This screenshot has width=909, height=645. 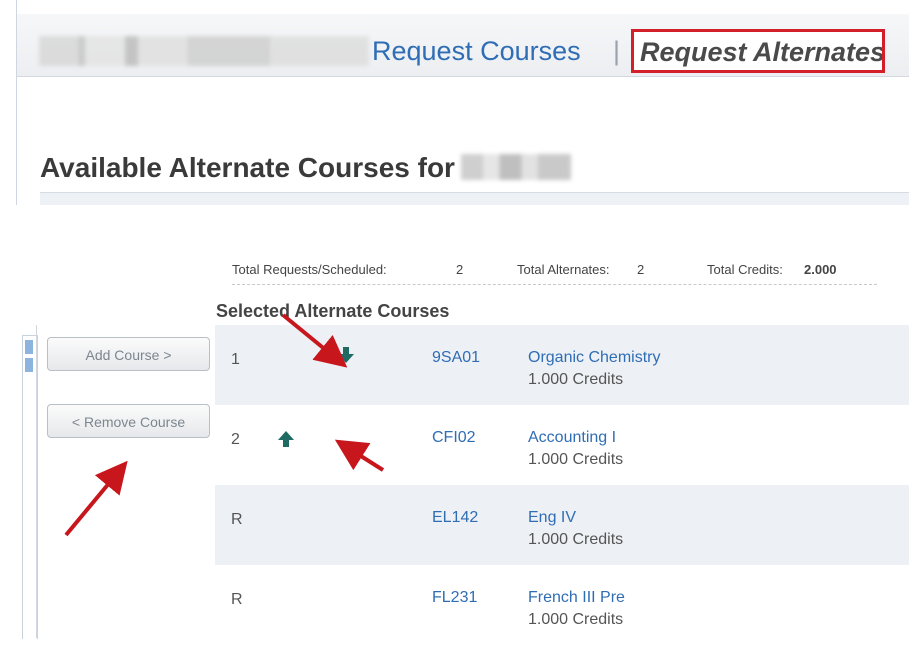 I want to click on tab-bar: Request Courses | Request Alternates, so click(x=463, y=45).